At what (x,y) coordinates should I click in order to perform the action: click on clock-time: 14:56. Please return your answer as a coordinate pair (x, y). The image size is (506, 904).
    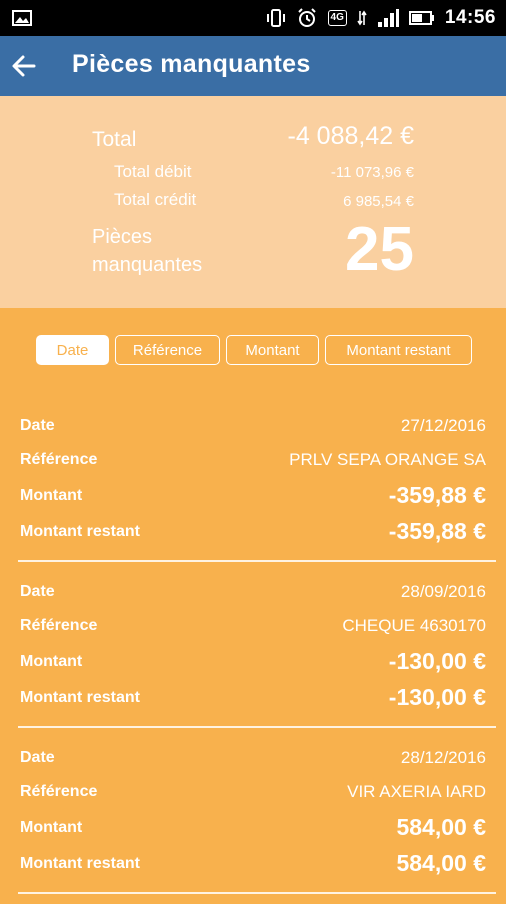
    Looking at the image, I should click on (470, 17).